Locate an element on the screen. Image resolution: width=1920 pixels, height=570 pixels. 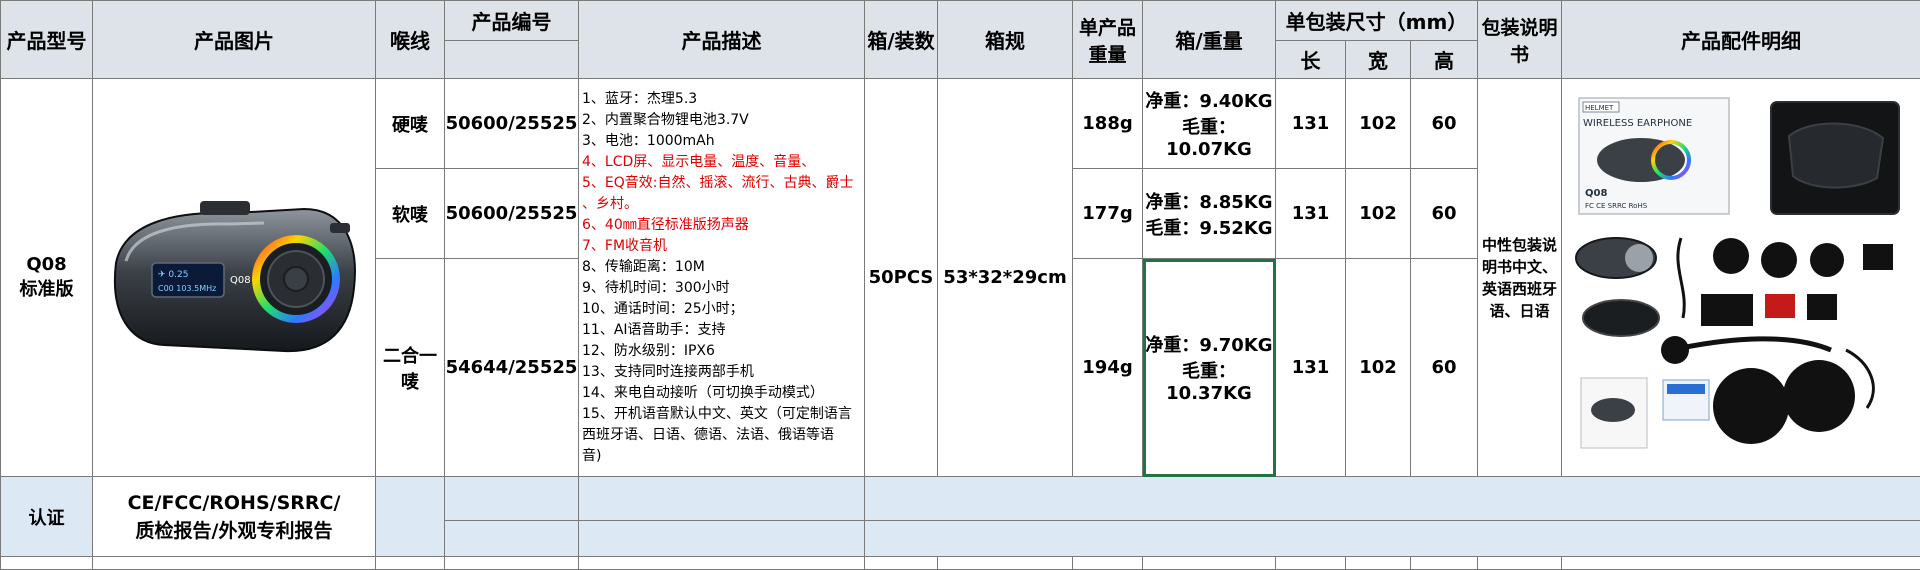
description-line: 1、蓝牙：杰理5.3 is located at coordinates (723, 99).